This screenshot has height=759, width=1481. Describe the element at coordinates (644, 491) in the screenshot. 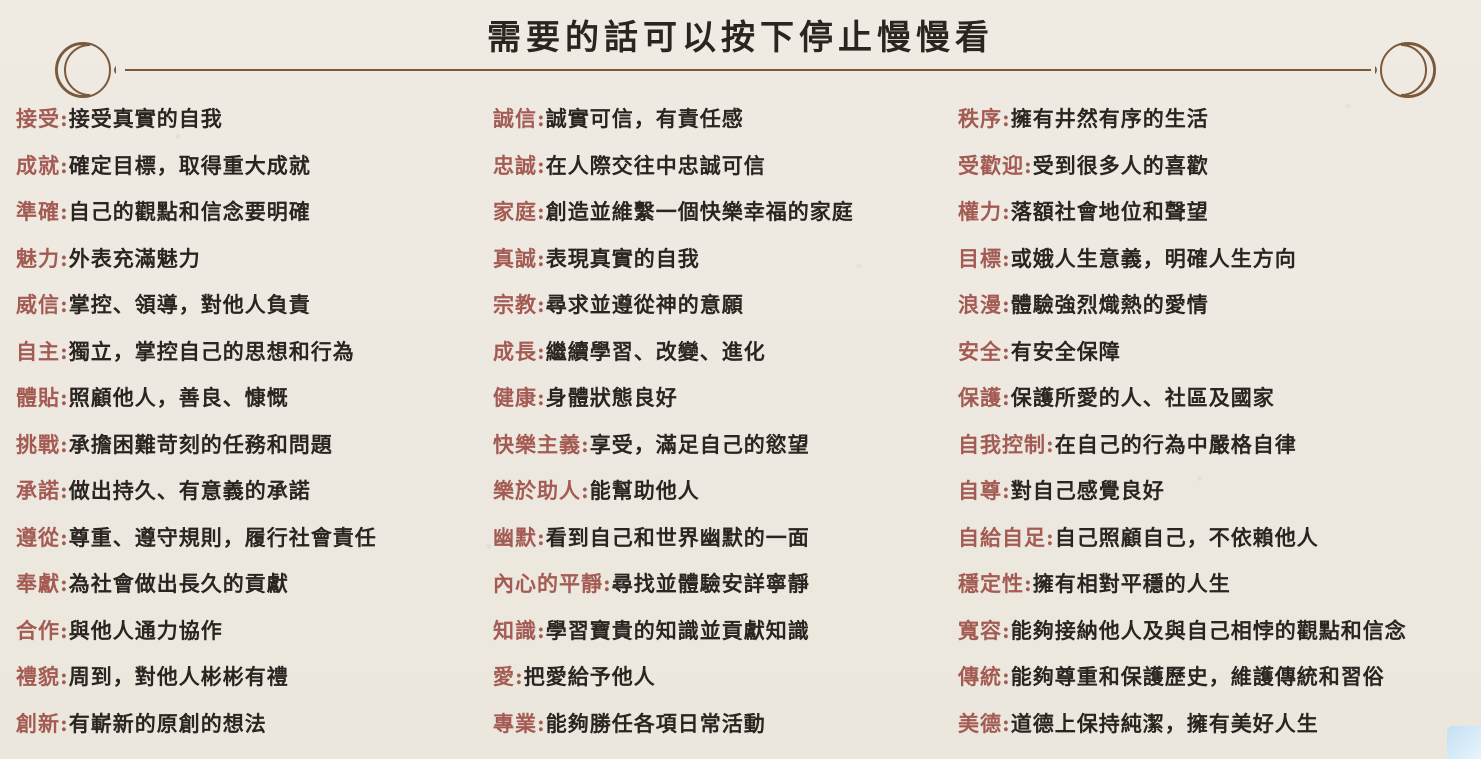

I see `value-description: 能幫助他人` at that location.